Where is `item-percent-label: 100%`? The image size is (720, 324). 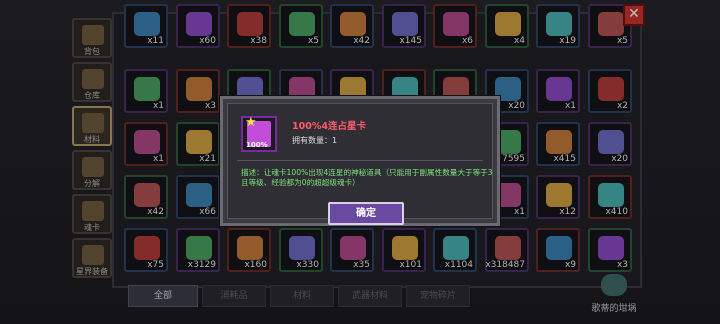 item-percent-label: 100% is located at coordinates (257, 145).